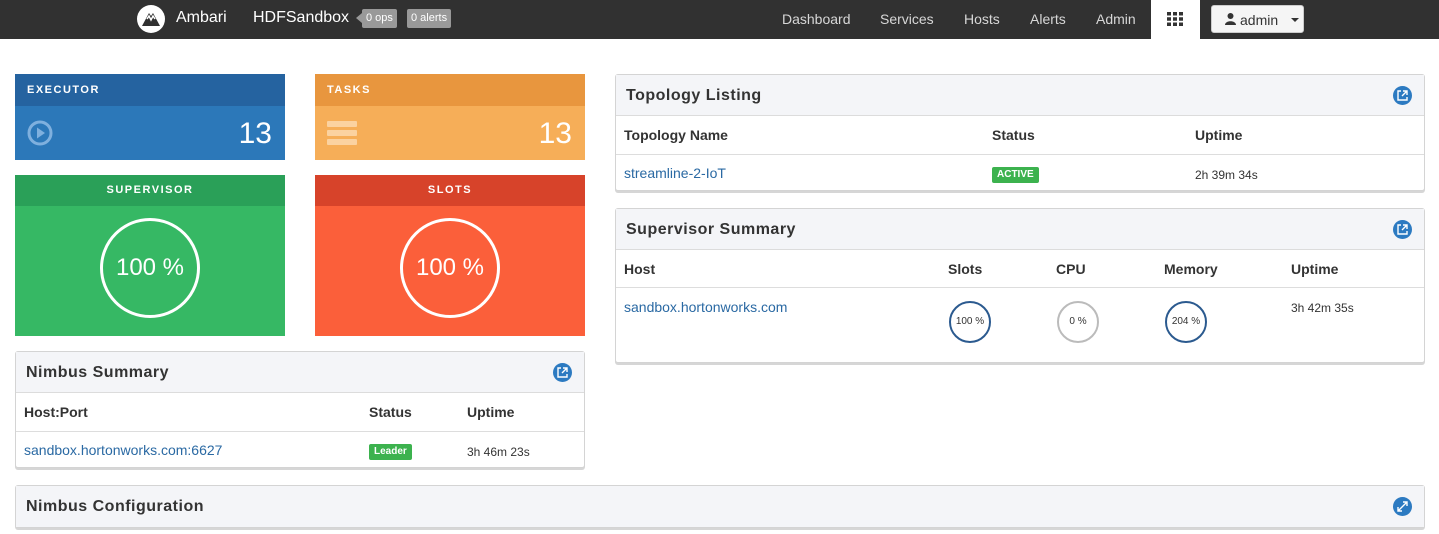 The image size is (1439, 534). Describe the element at coordinates (450, 117) in the screenshot. I see `tasks-tile: TASKS 13` at that location.